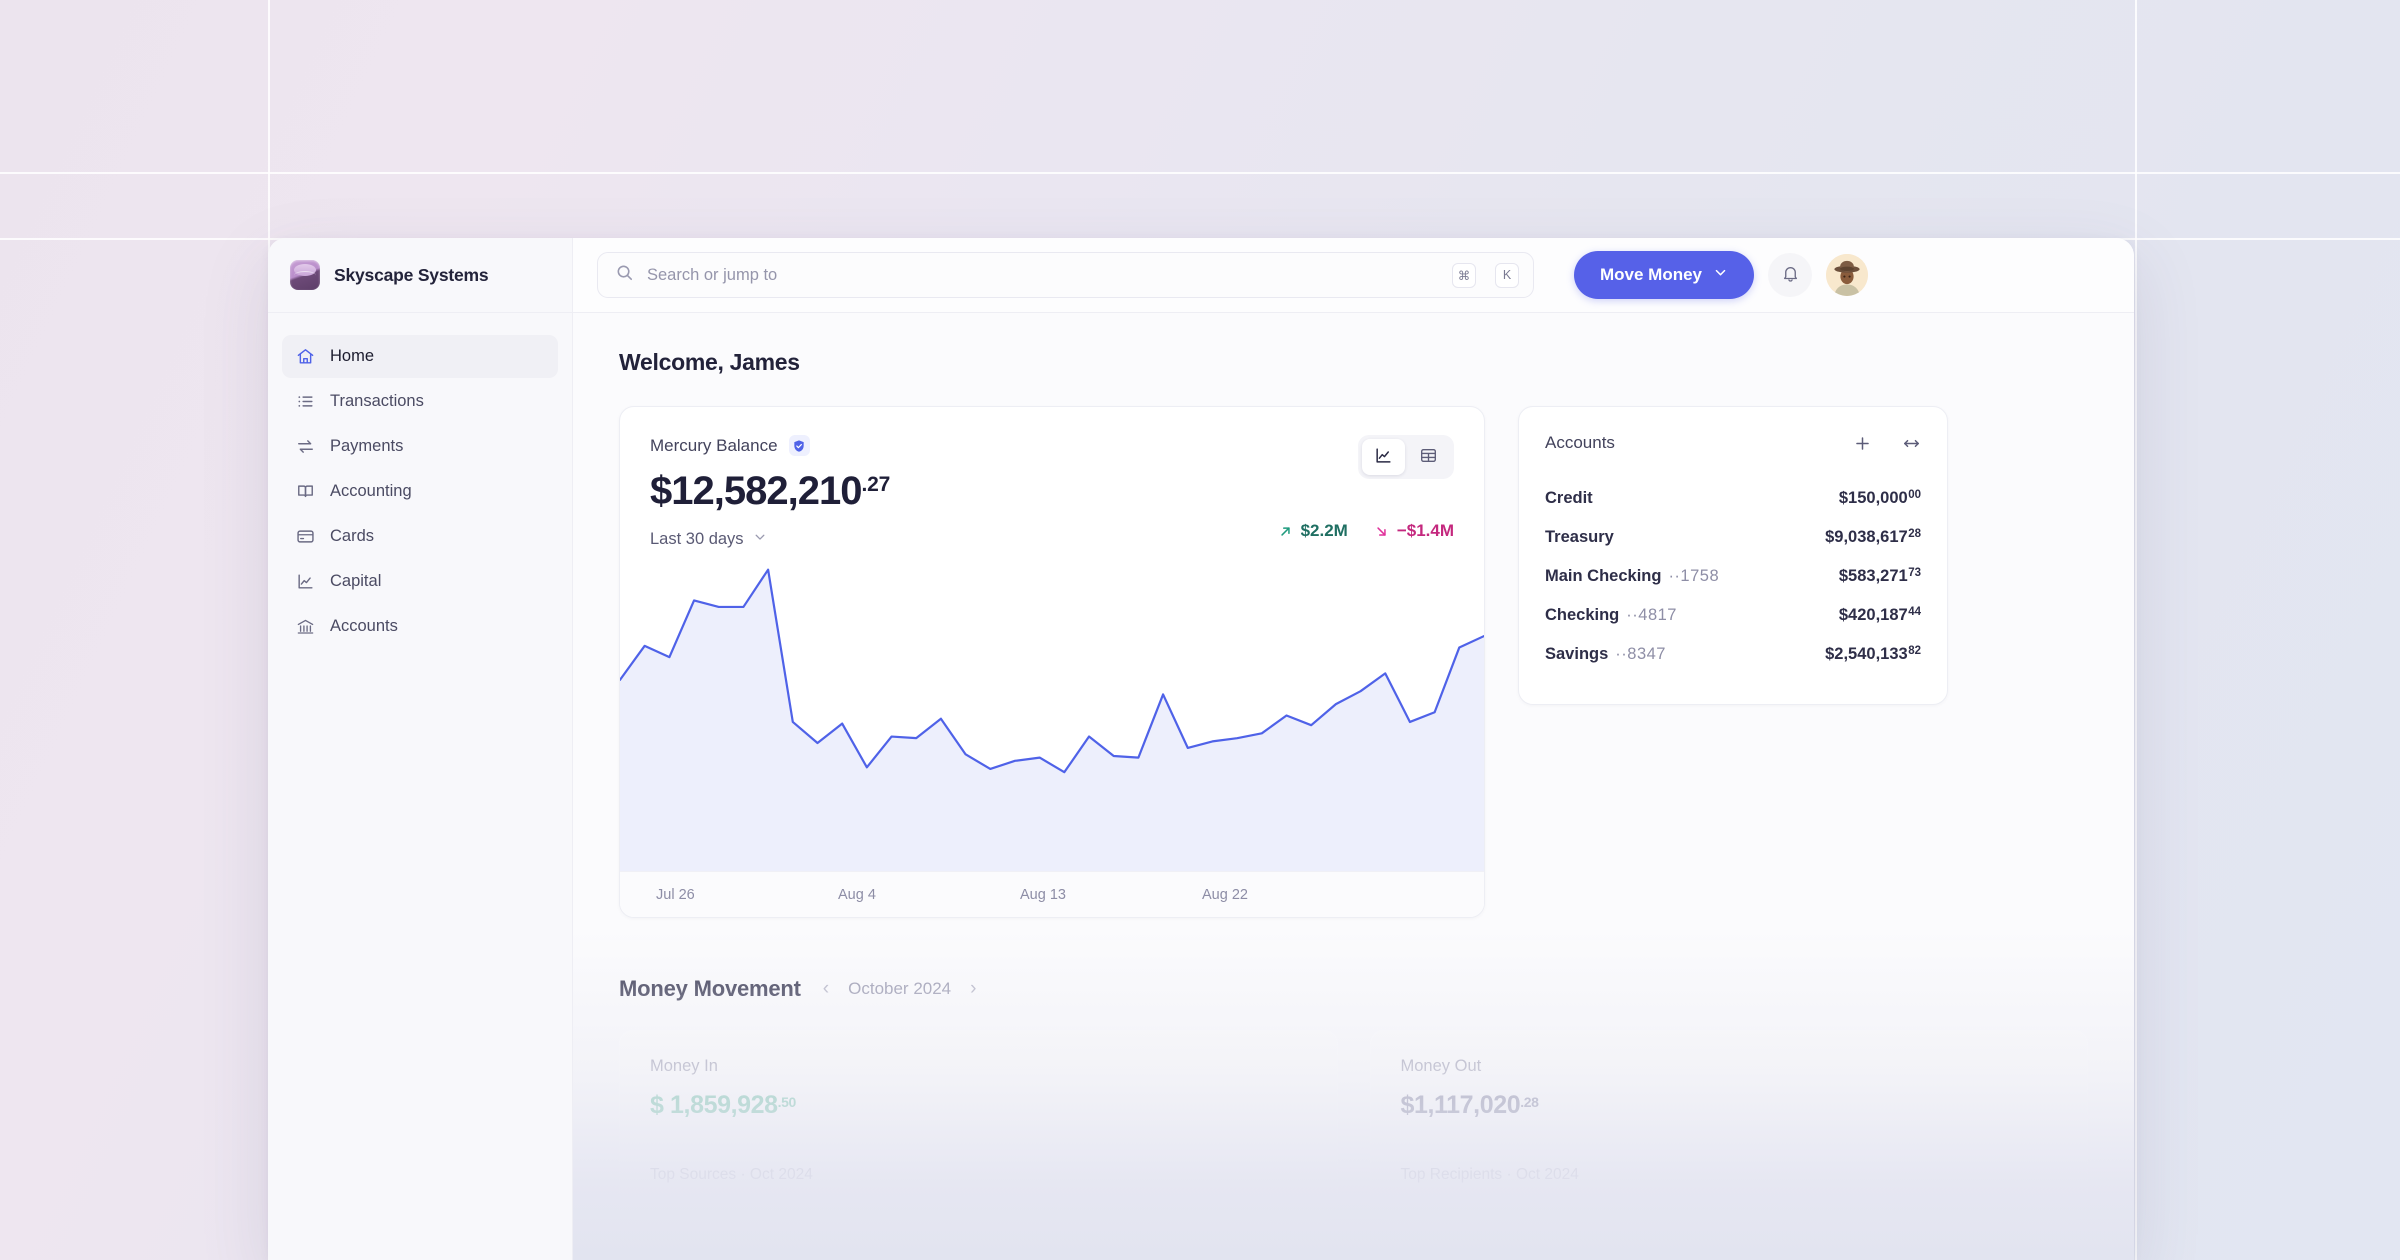 This screenshot has height=1260, width=2400. Describe the element at coordinates (684, 1066) in the screenshot. I see `money-in-label: Money In` at that location.